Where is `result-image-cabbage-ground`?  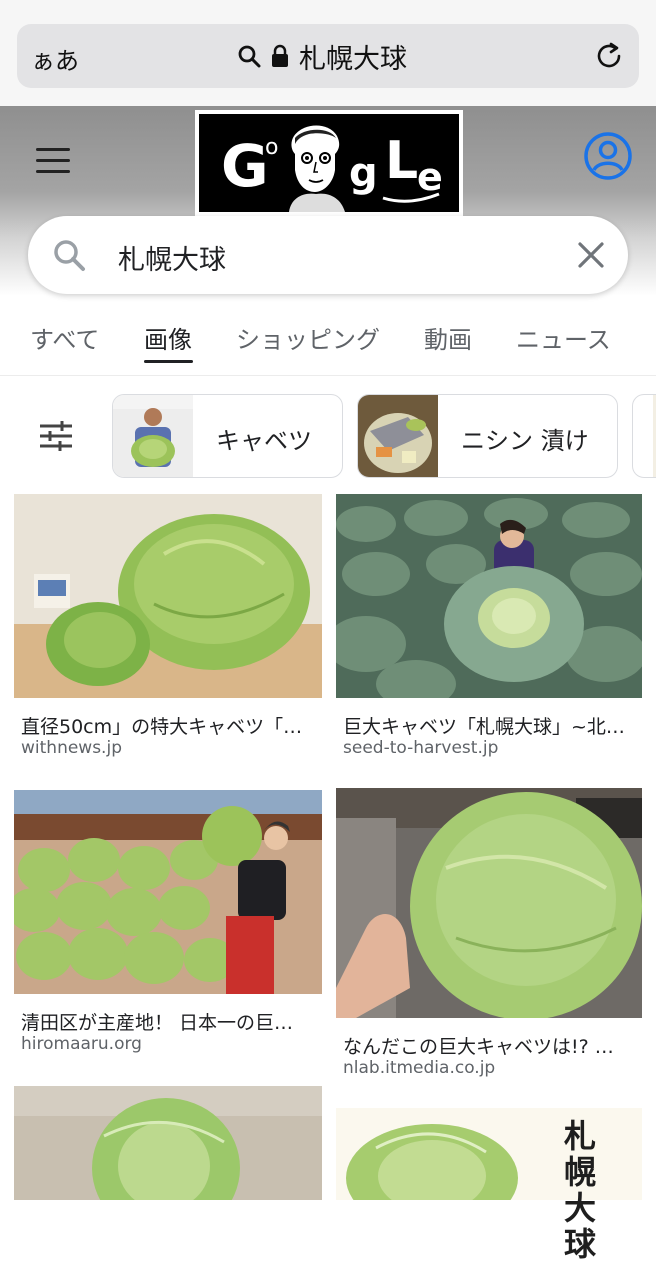
result-image-cabbage-ground is located at coordinates (168, 1143).